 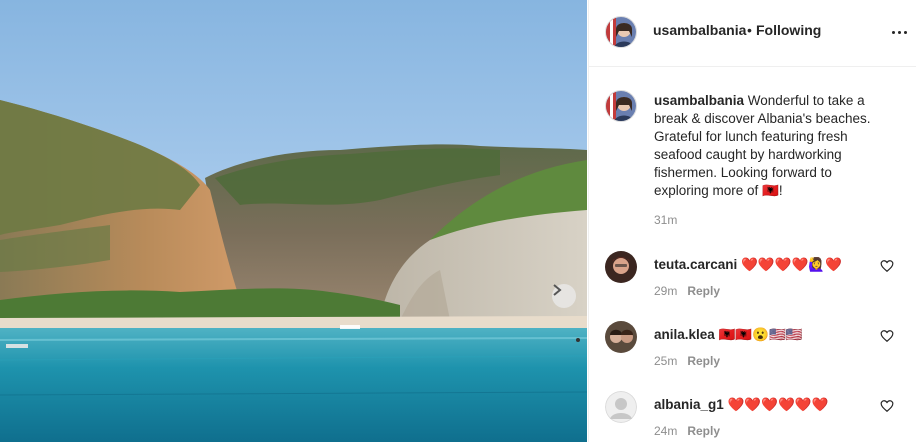 I want to click on comment-item: anila.klea 🇦🇱🇦🇱😮🇺🇸🇺🇸 25m Reply, so click(x=752, y=356).